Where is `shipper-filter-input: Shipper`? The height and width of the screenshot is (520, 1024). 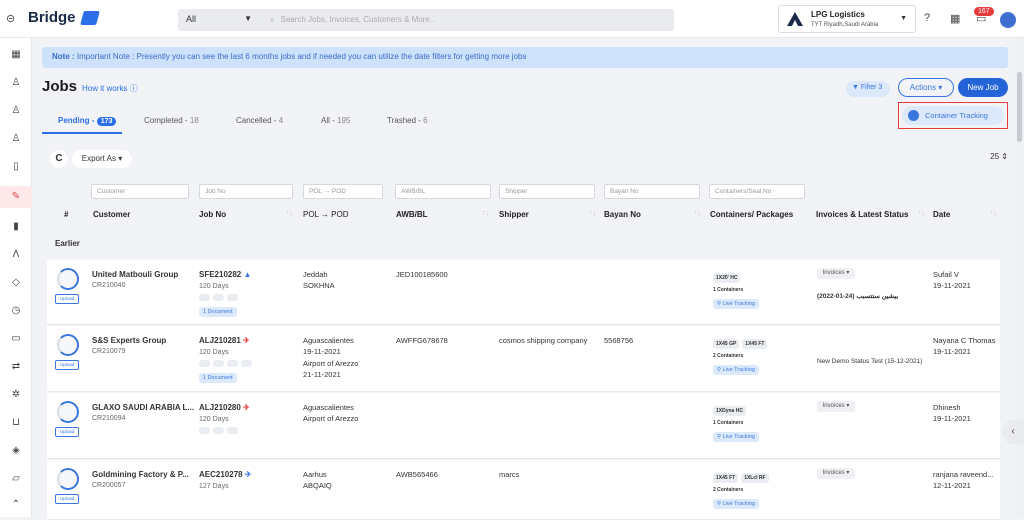 shipper-filter-input: Shipper is located at coordinates (547, 191).